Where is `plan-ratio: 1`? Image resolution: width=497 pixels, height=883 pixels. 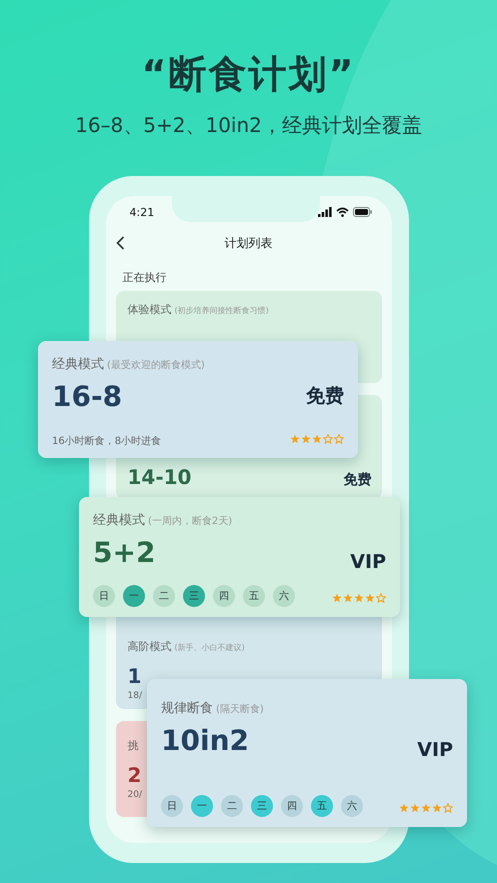
plan-ratio: 1 is located at coordinates (135, 676).